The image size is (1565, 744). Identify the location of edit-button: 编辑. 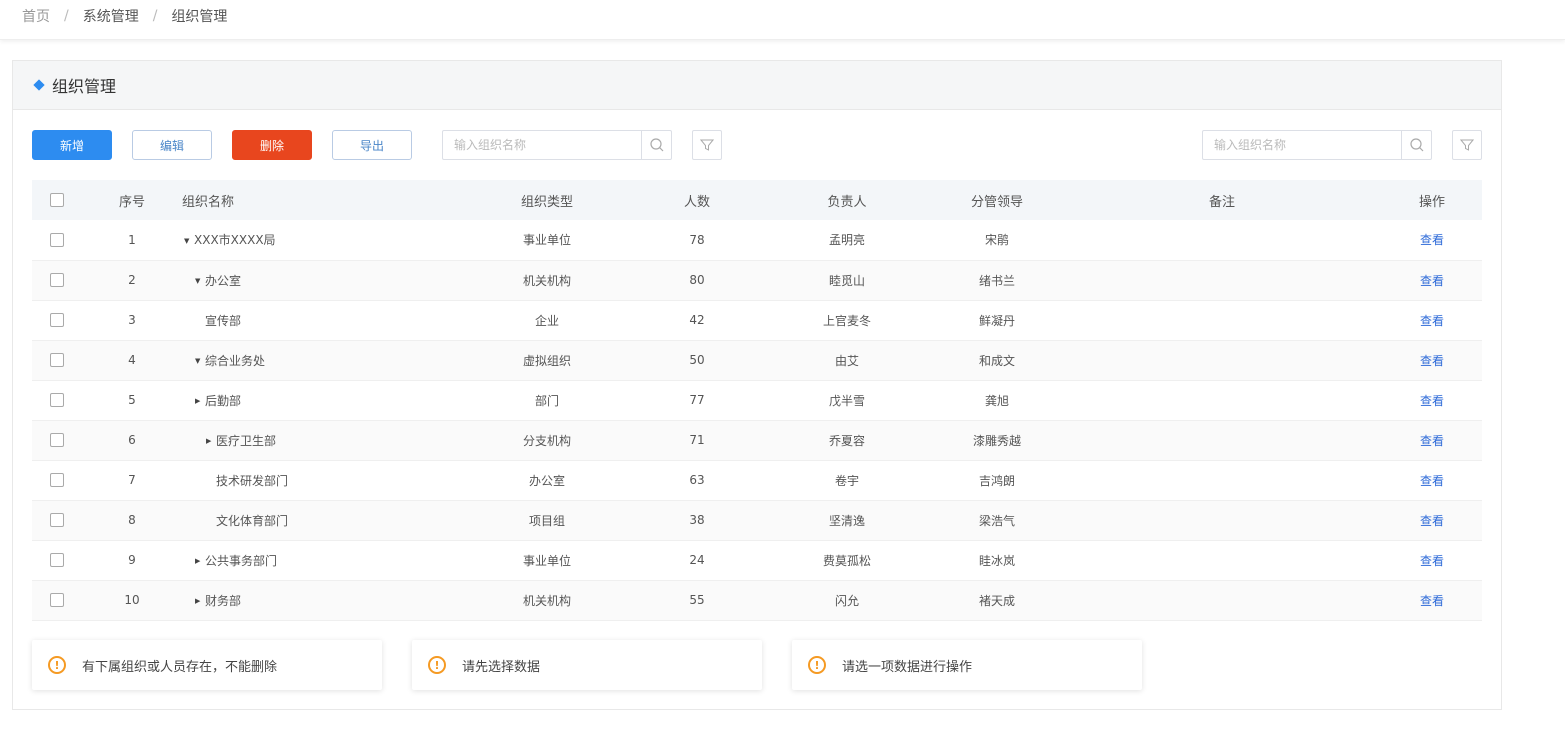
(172, 145).